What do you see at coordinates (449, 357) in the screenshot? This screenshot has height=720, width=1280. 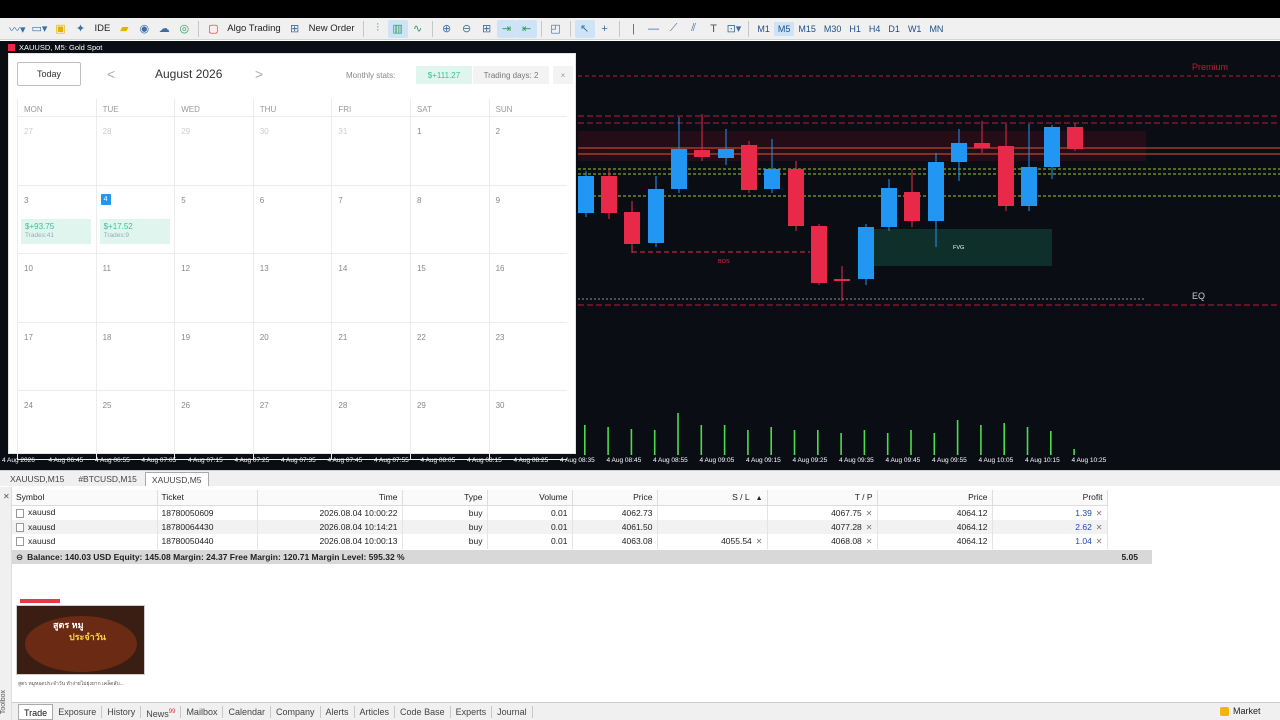 I see `calendar-day: 22` at bounding box center [449, 357].